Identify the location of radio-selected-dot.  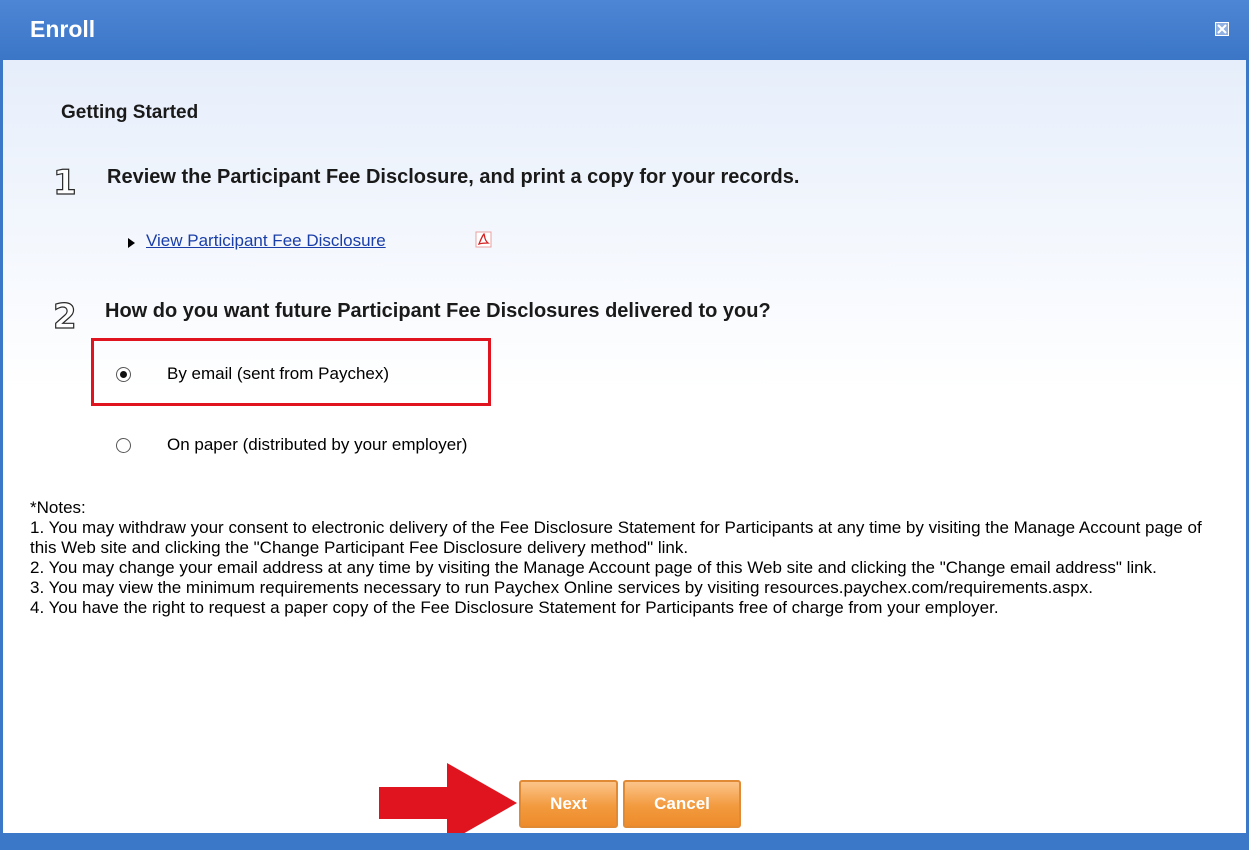
(123, 374).